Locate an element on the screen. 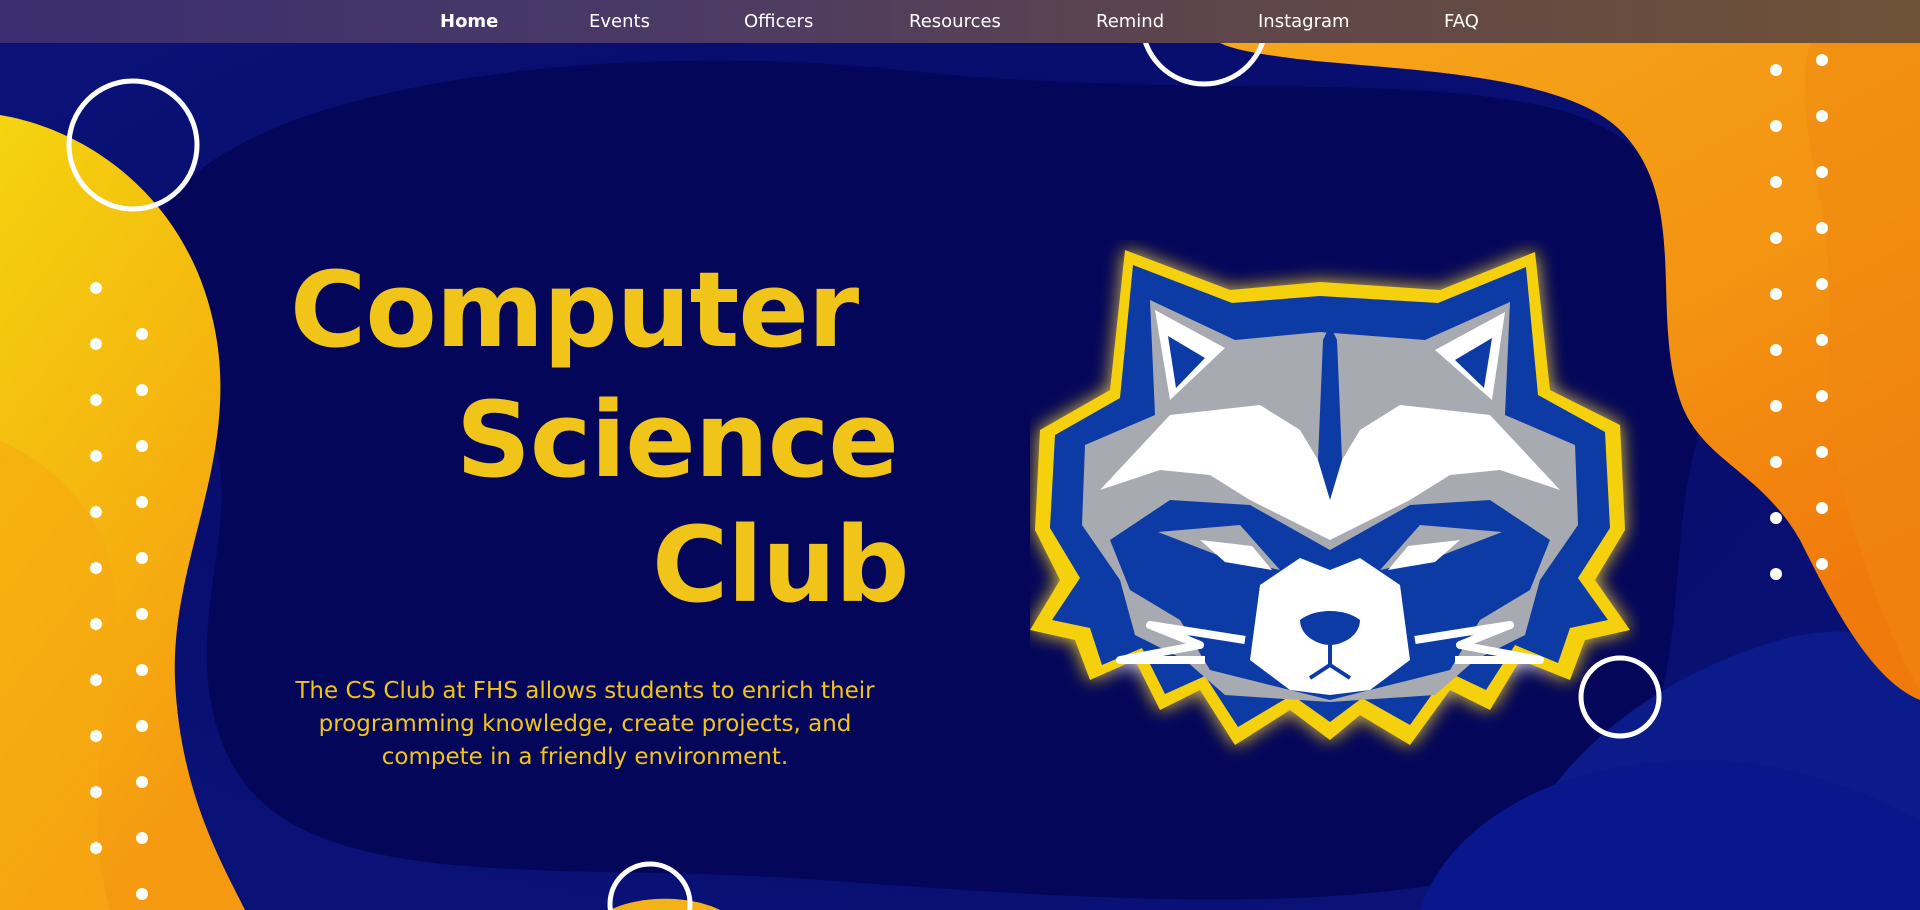 This screenshot has width=1920, height=910. nav-officers-link: Officers is located at coordinates (778, 21).